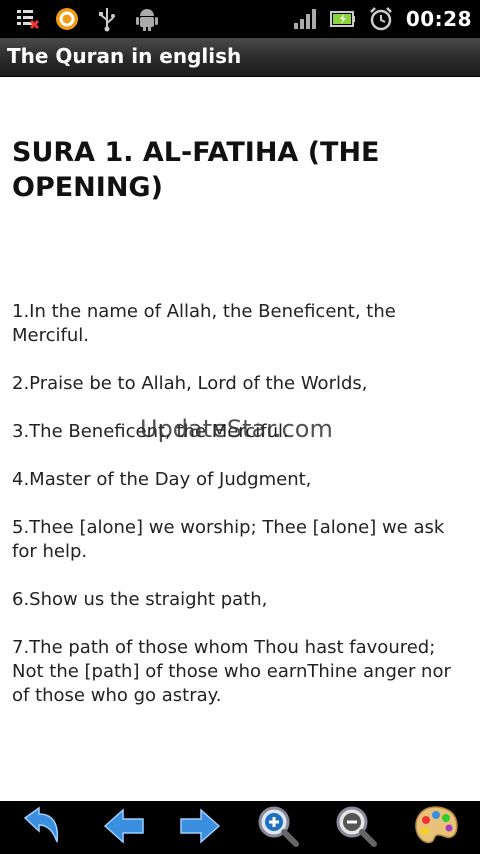  Describe the element at coordinates (27, 19) in the screenshot. I see `notification-icon` at that location.